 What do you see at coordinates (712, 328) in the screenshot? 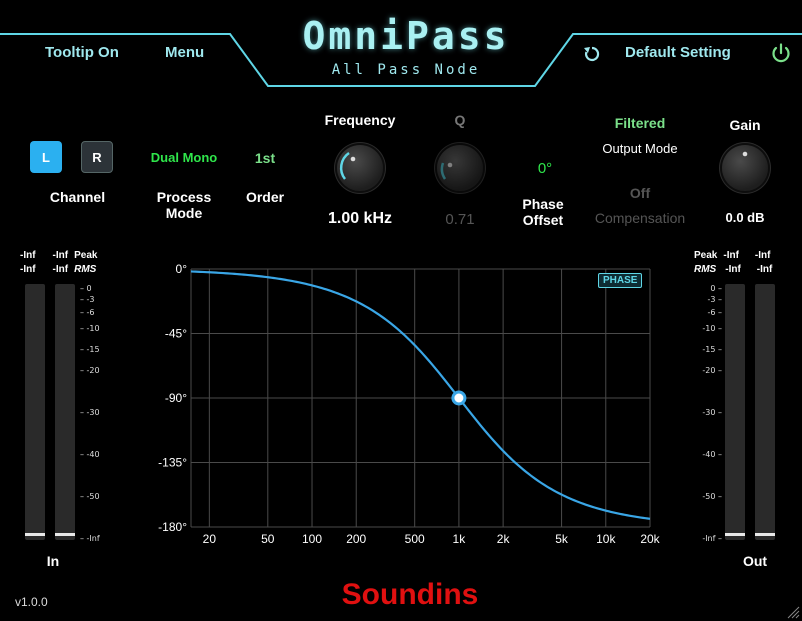
I see `meter-scale-tick: -10 –` at bounding box center [712, 328].